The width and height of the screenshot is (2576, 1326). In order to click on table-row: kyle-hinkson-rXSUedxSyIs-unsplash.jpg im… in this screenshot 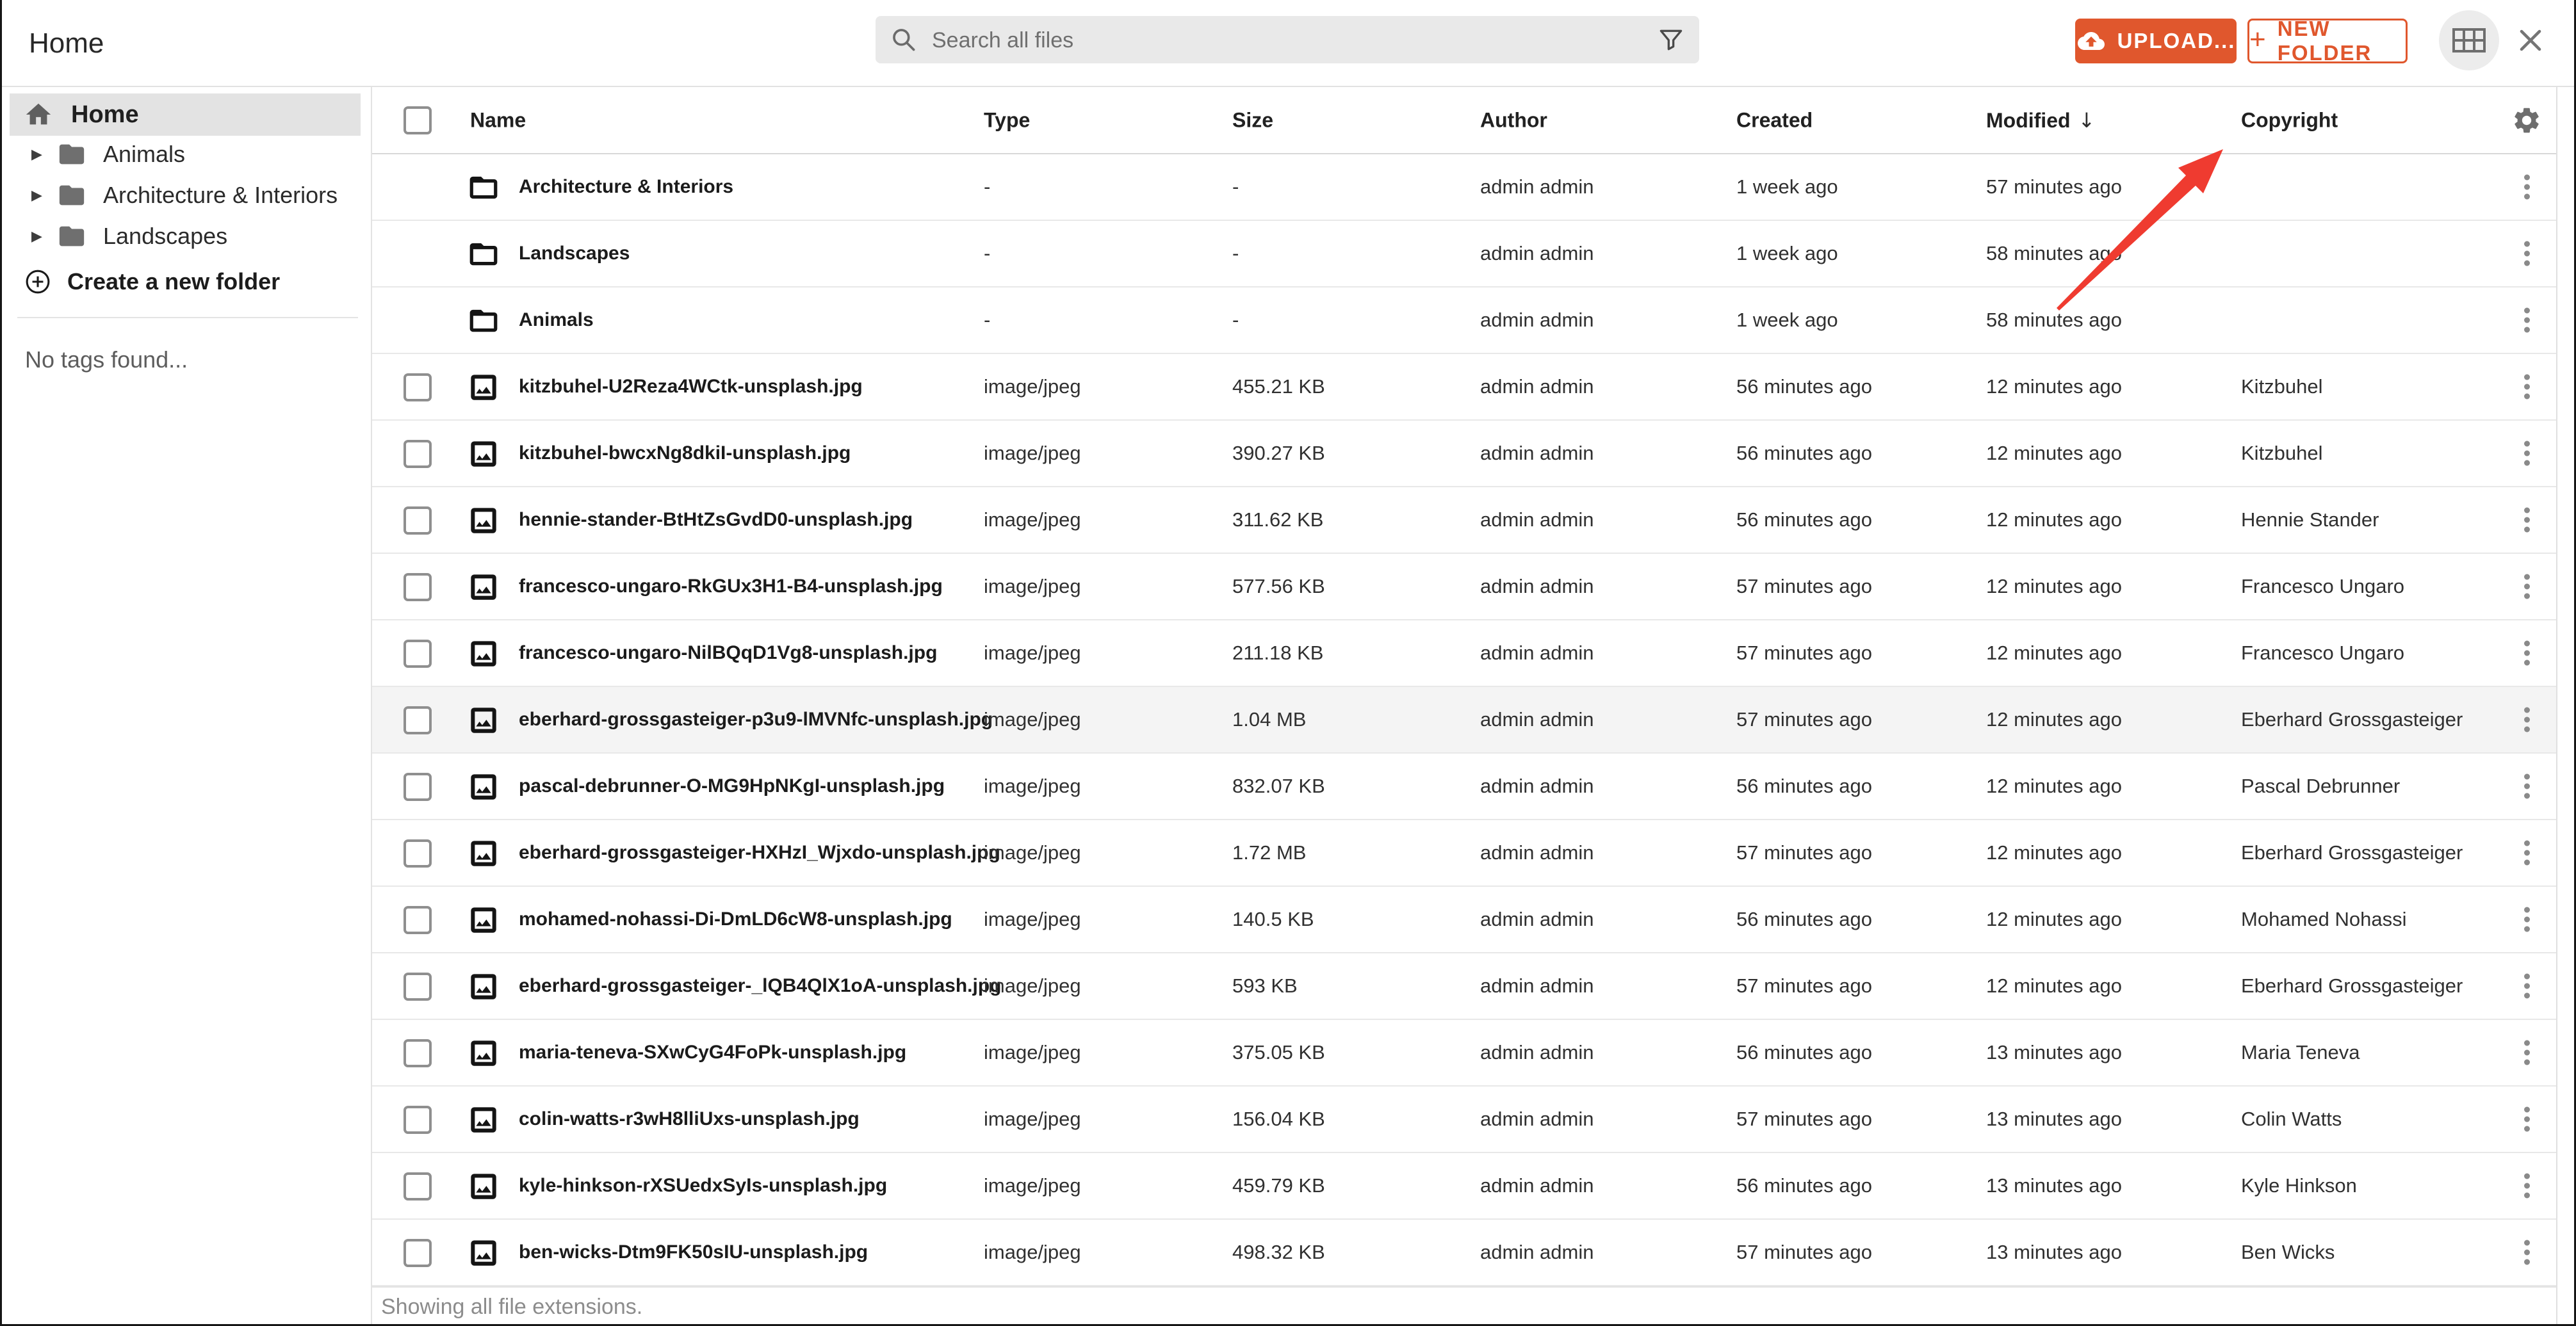, I will do `click(1464, 1186)`.